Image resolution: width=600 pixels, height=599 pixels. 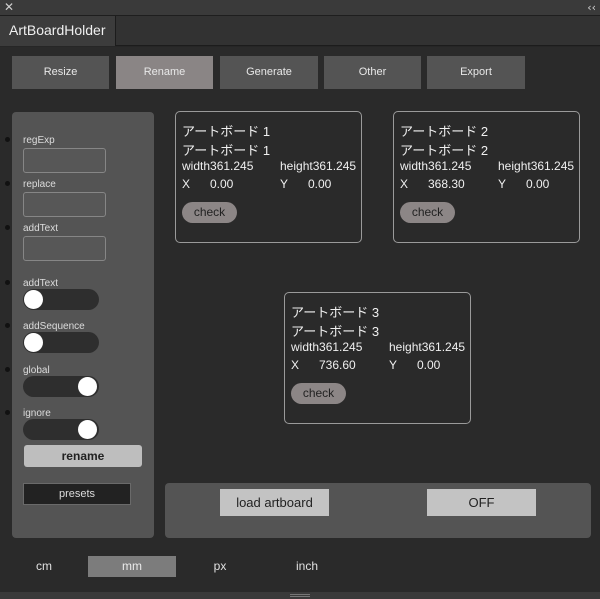 What do you see at coordinates (44, 566) in the screenshot?
I see `unit-cm-button: cm` at bounding box center [44, 566].